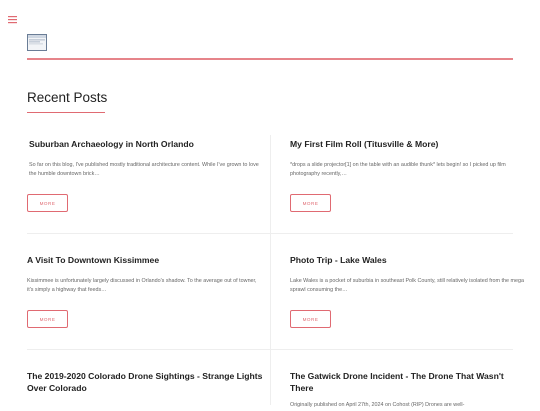 The height and width of the screenshot is (411, 540). Describe the element at coordinates (37, 42) in the screenshot. I see `site-logo-icon` at that location.